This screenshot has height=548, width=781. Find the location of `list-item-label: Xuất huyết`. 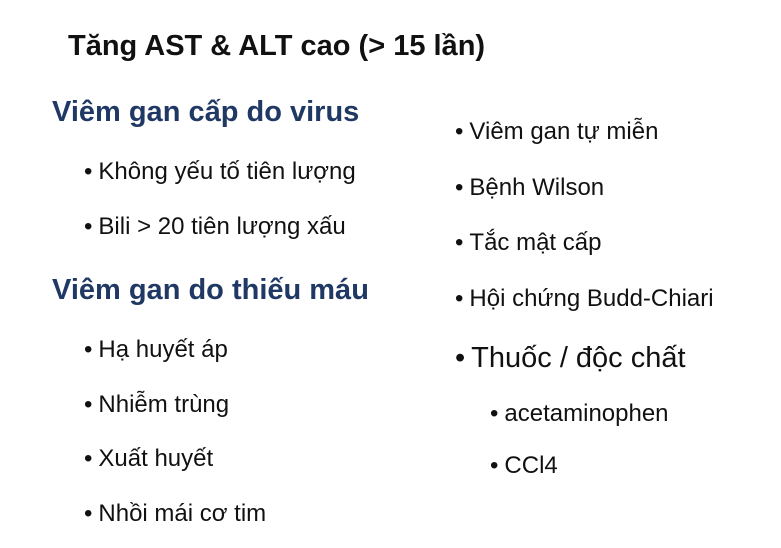

list-item-label: Xuất huyết is located at coordinates (156, 458).